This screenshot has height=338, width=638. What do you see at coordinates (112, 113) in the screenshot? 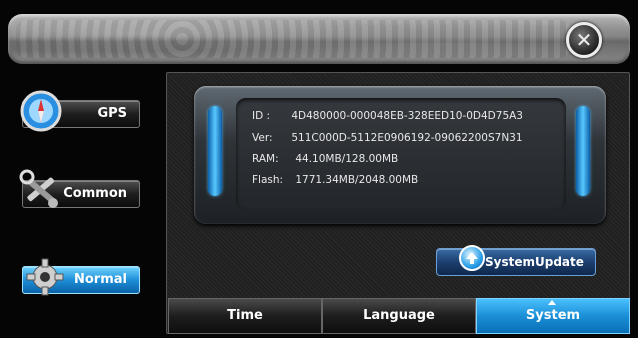
I see `sidebar-item-label: GPS` at bounding box center [112, 113].